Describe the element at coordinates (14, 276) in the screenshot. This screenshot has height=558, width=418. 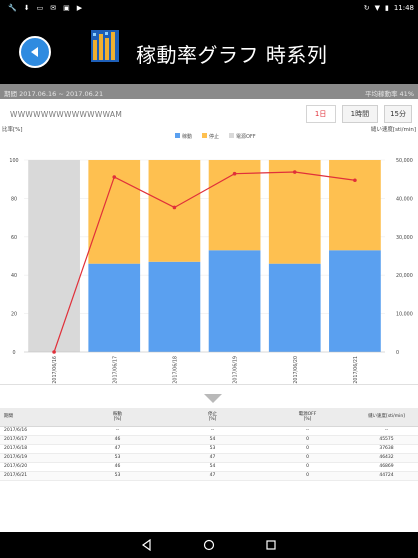
I see `y-tick-label: 40` at that location.